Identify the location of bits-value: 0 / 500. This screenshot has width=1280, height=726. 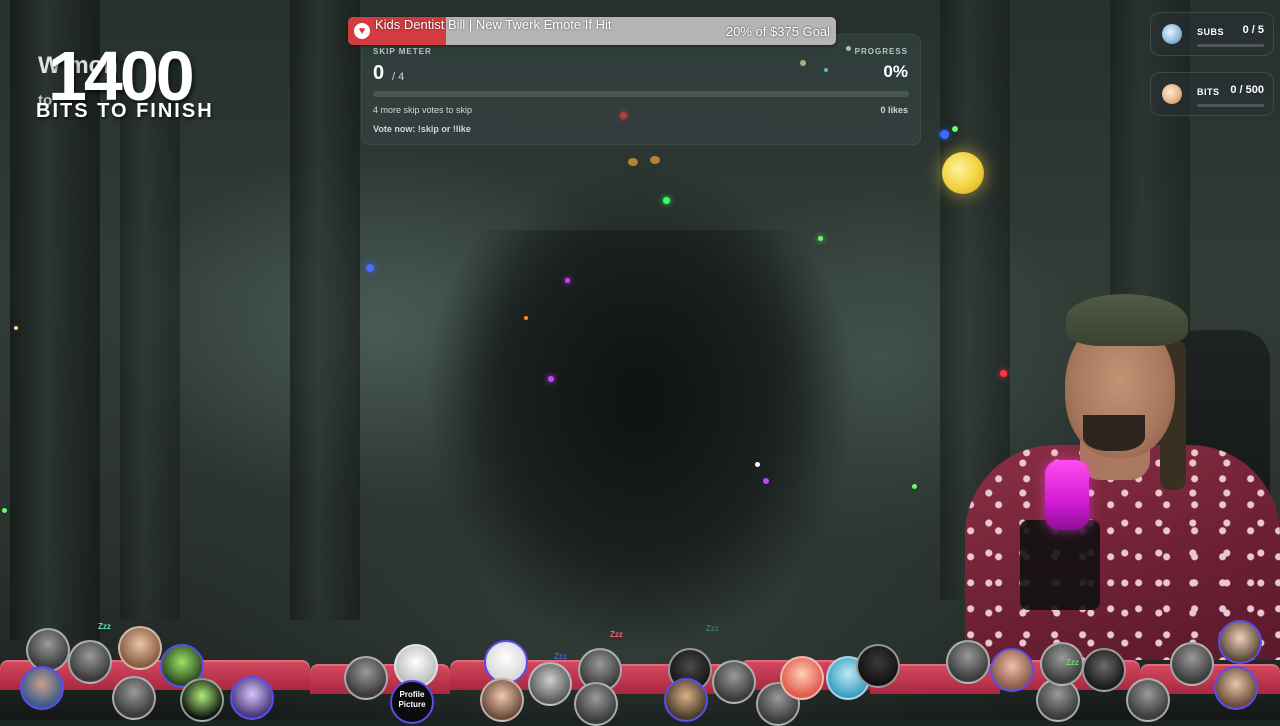
(1247, 90).